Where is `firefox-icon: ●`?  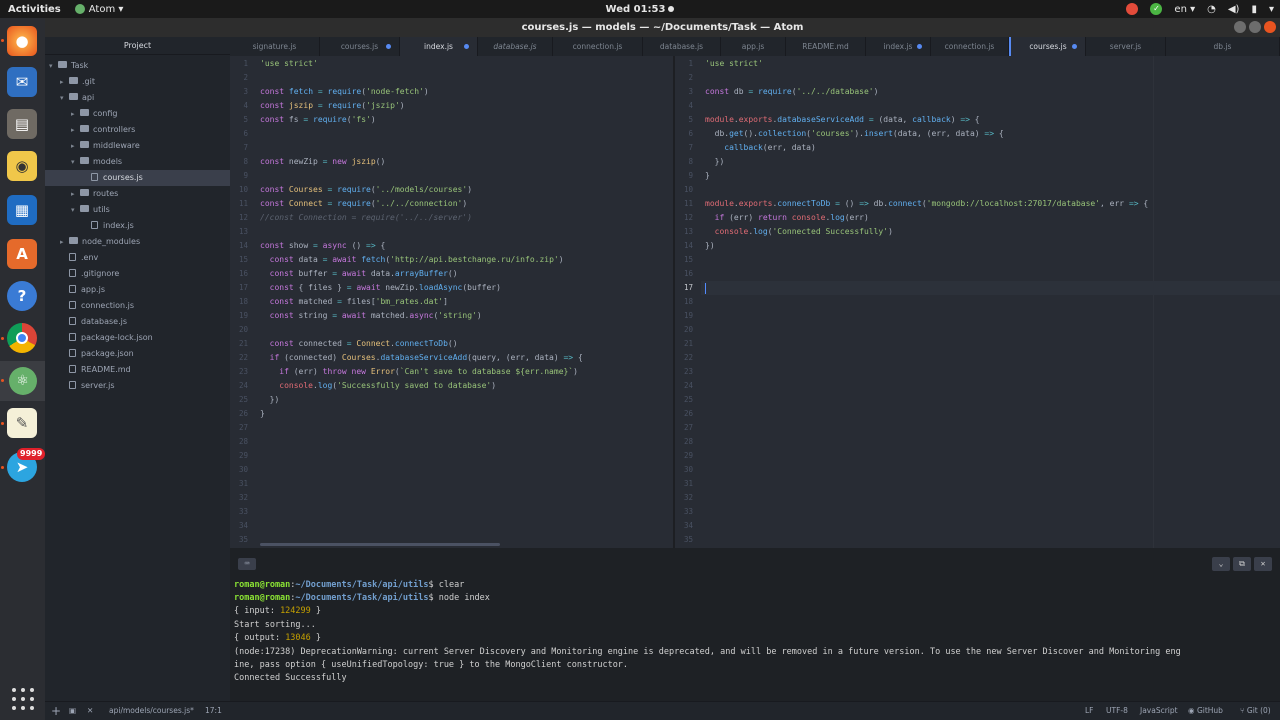 firefox-icon: ● is located at coordinates (22, 41).